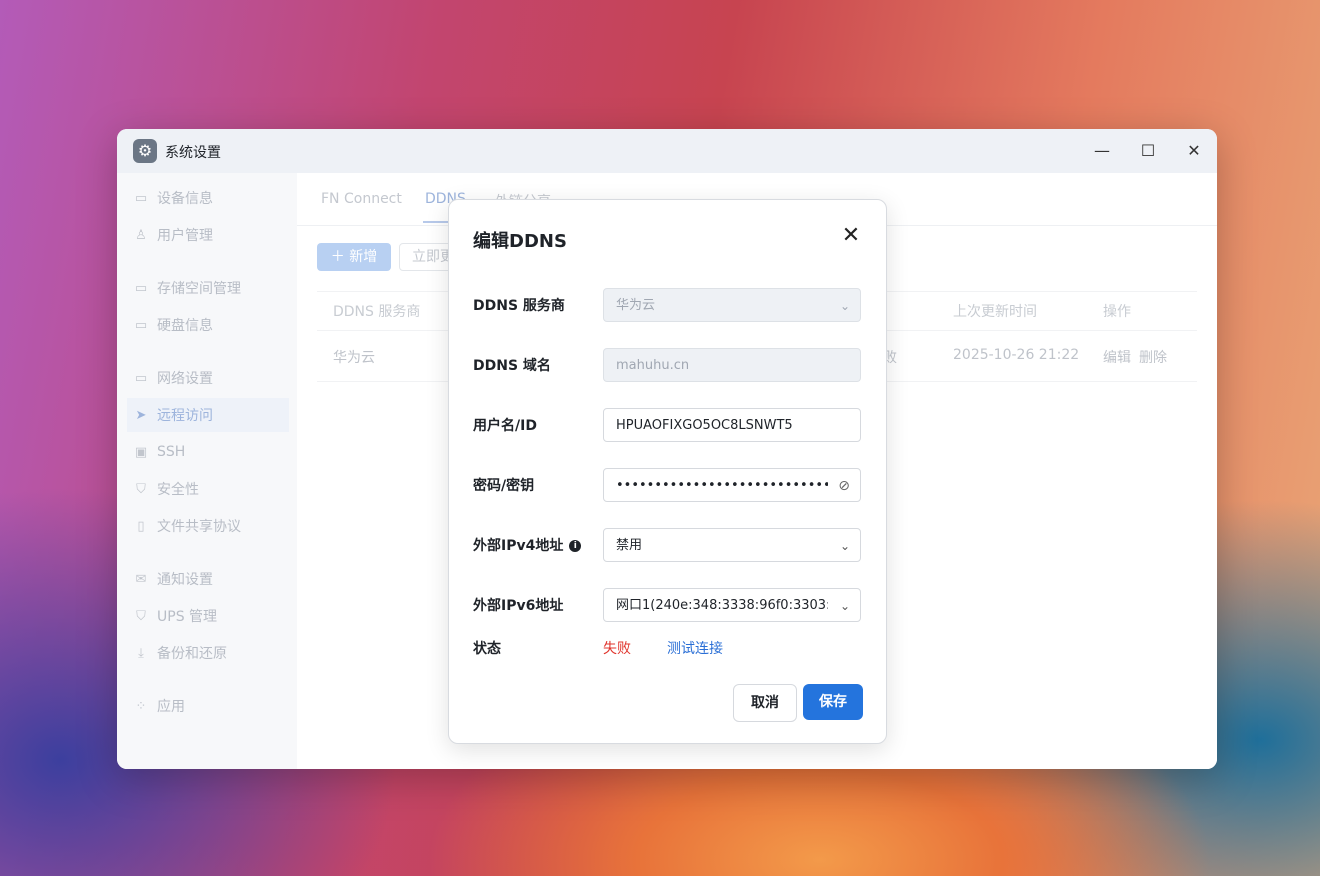  Describe the element at coordinates (1153, 357) in the screenshot. I see `delete-link: 删除` at that location.